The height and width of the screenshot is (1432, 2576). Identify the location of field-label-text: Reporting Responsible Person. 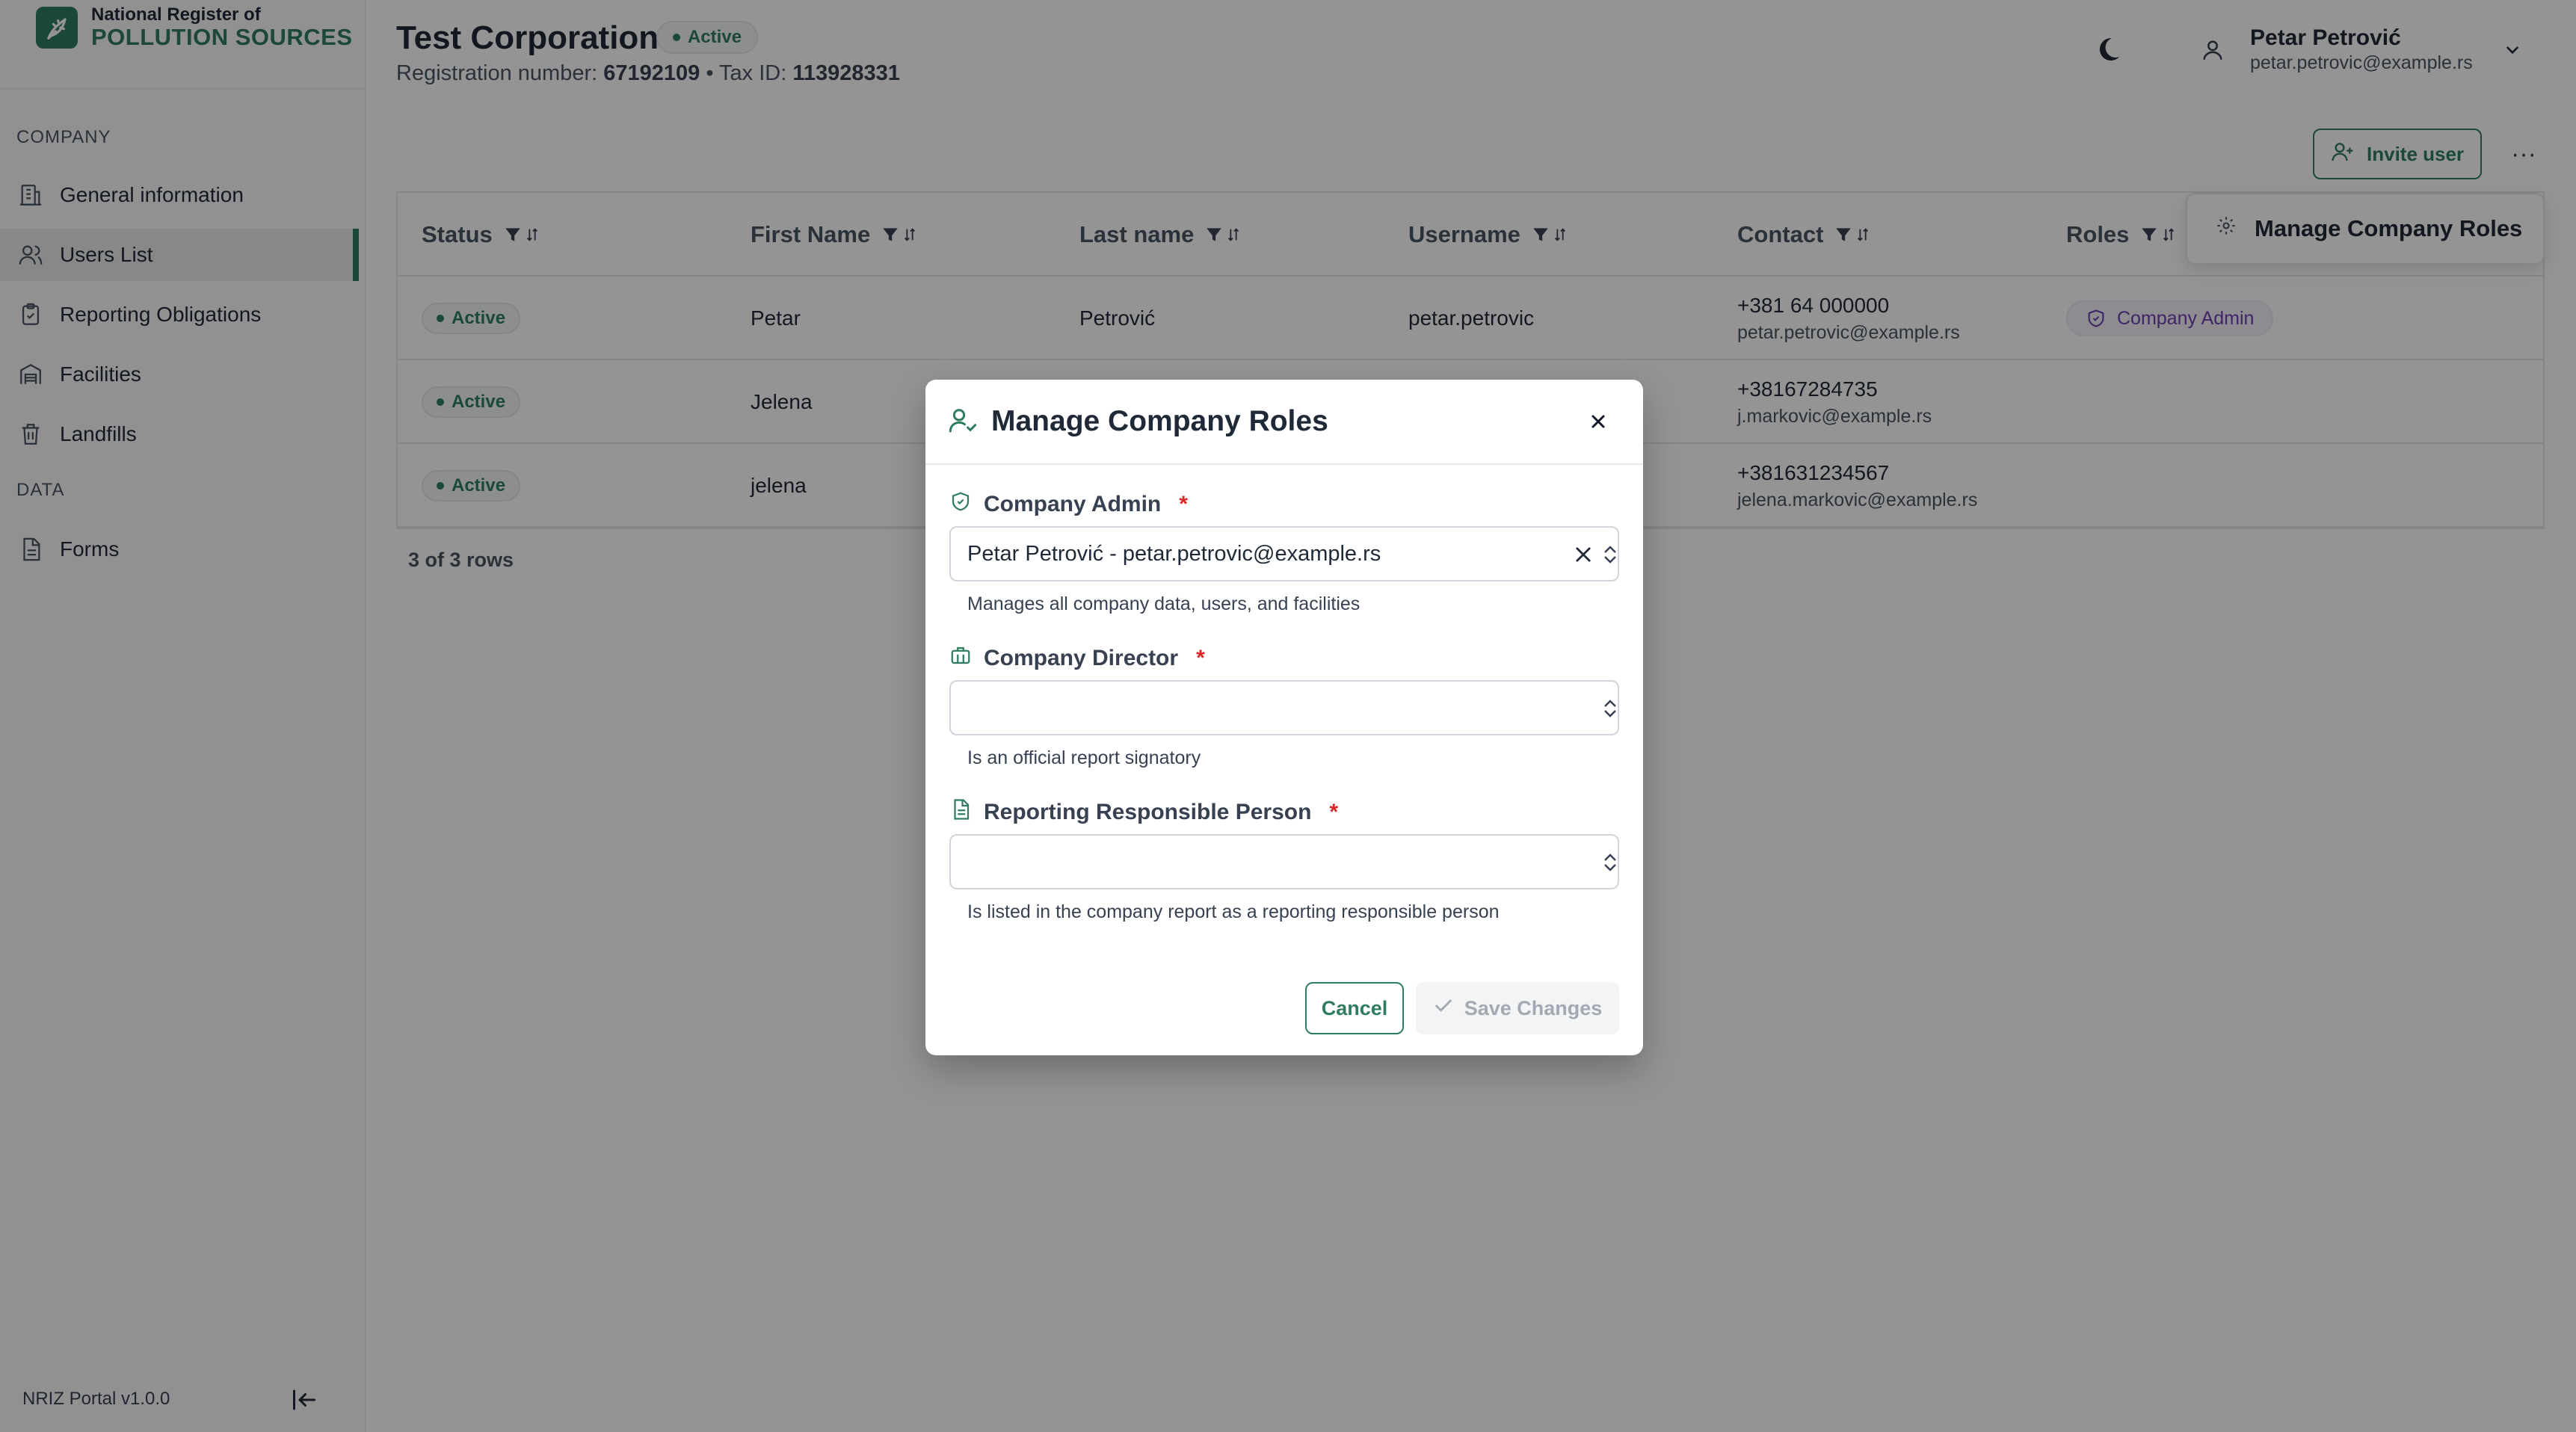
(1148, 812).